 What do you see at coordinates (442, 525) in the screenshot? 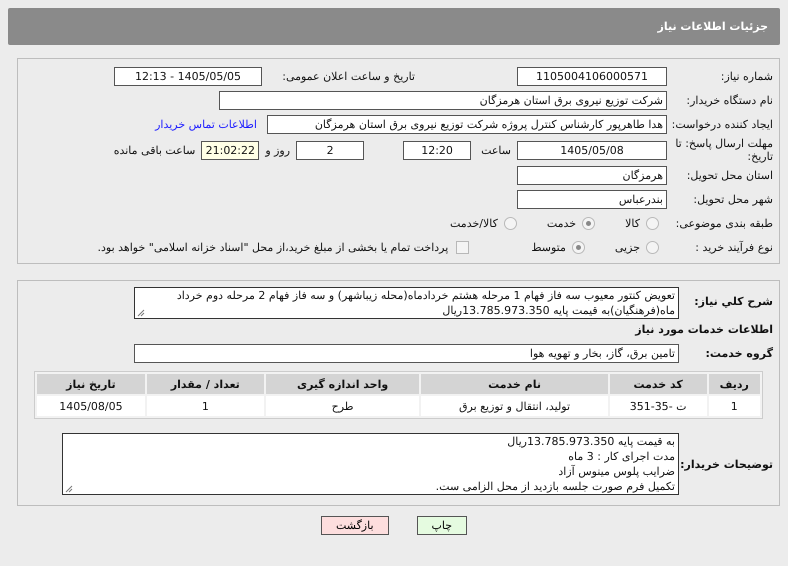
I see `print-button: چاپ` at bounding box center [442, 525].